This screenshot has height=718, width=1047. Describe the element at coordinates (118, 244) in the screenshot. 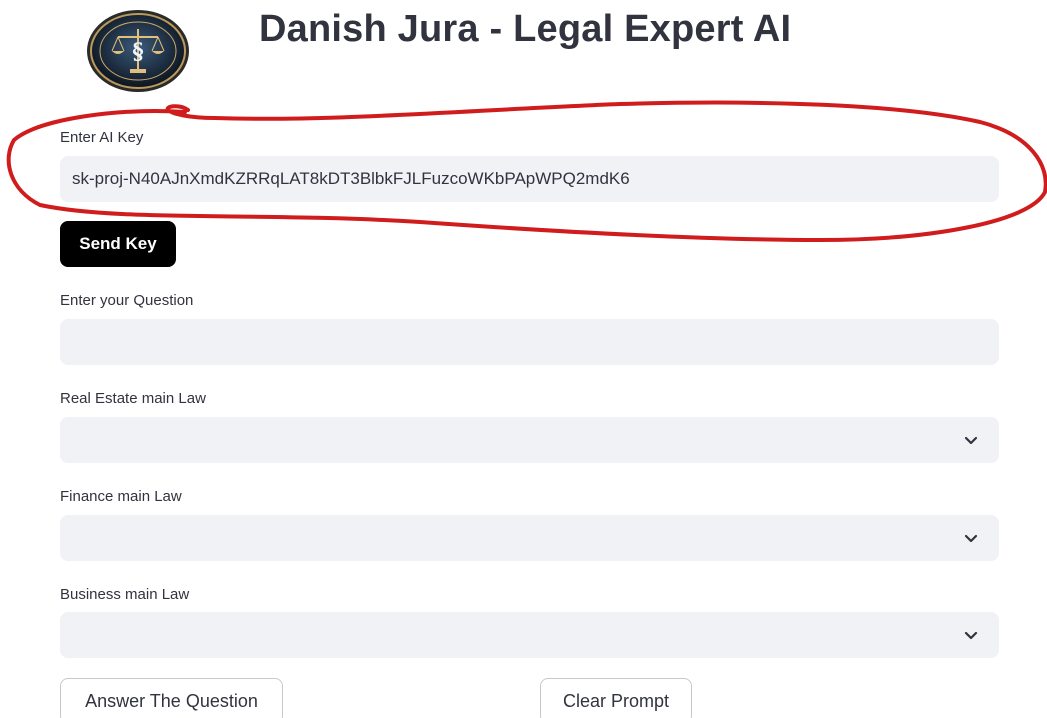

I see `send-key-button: Send Key` at that location.